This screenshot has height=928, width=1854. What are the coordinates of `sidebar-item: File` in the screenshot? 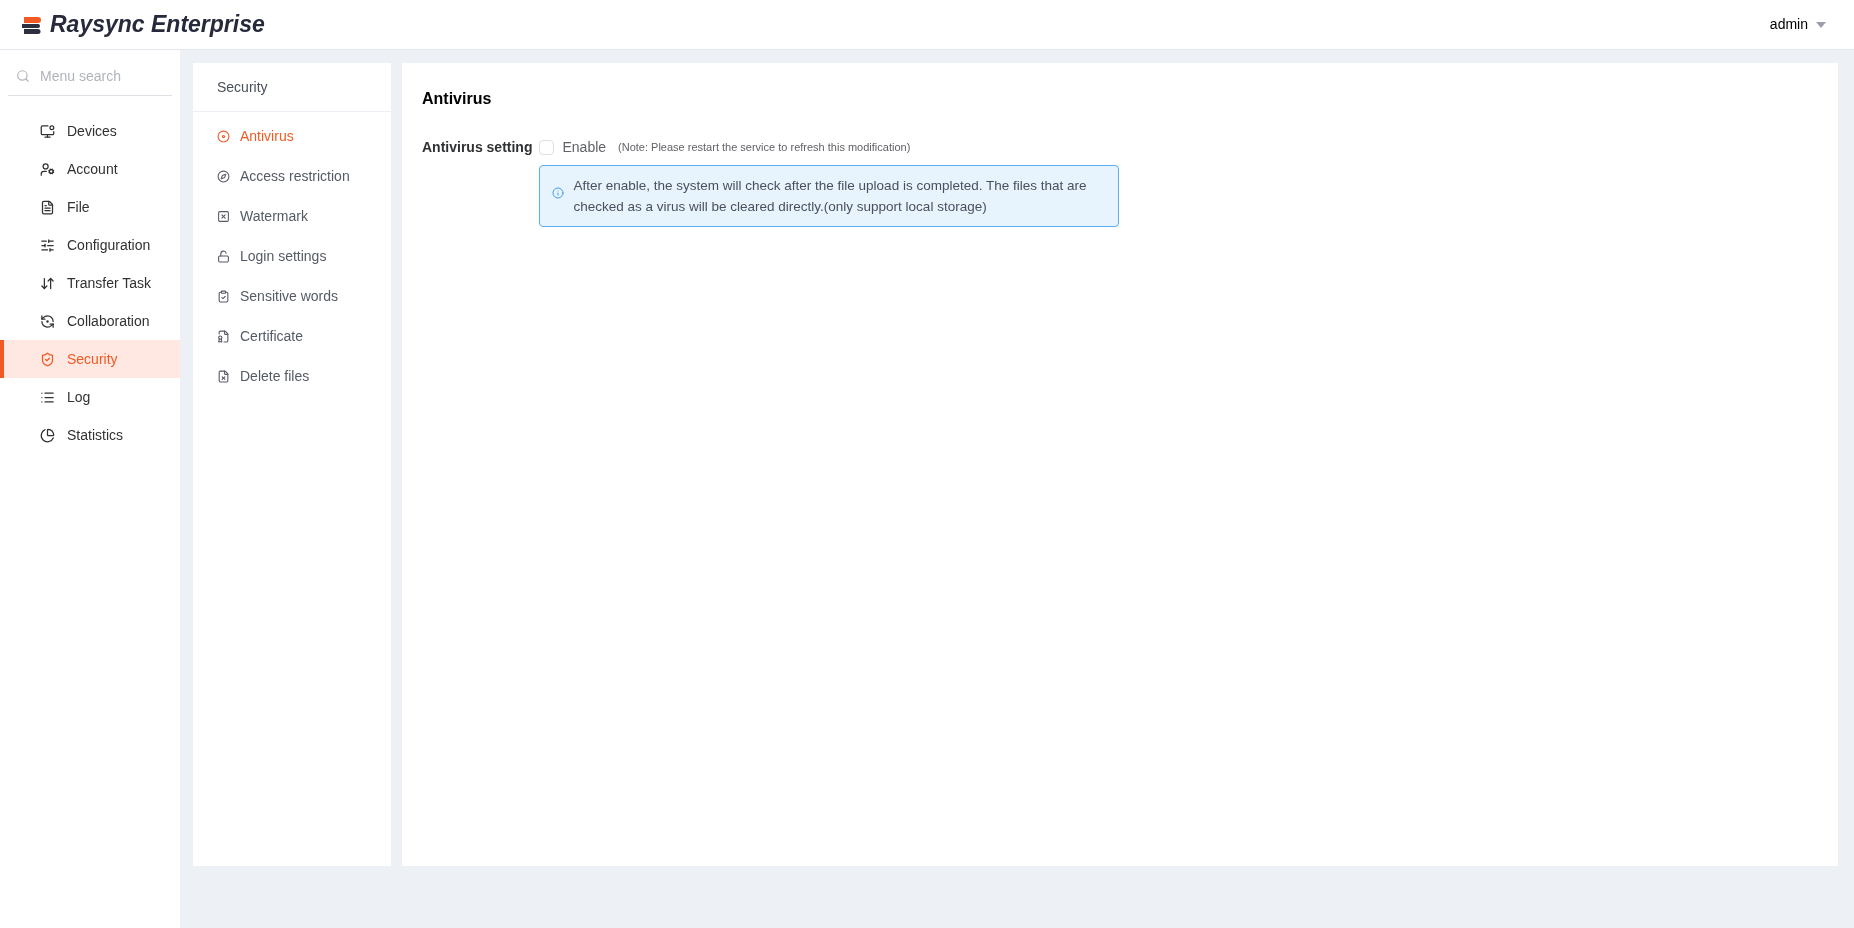 It's located at (90, 207).